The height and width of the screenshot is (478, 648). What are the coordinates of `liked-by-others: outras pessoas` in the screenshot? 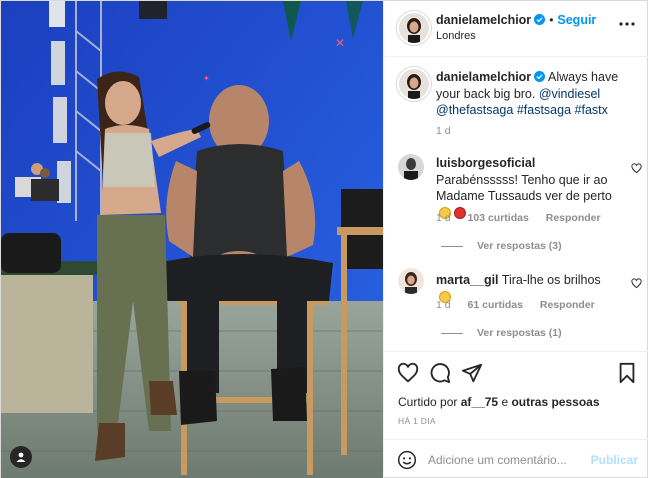 It's located at (555, 402).